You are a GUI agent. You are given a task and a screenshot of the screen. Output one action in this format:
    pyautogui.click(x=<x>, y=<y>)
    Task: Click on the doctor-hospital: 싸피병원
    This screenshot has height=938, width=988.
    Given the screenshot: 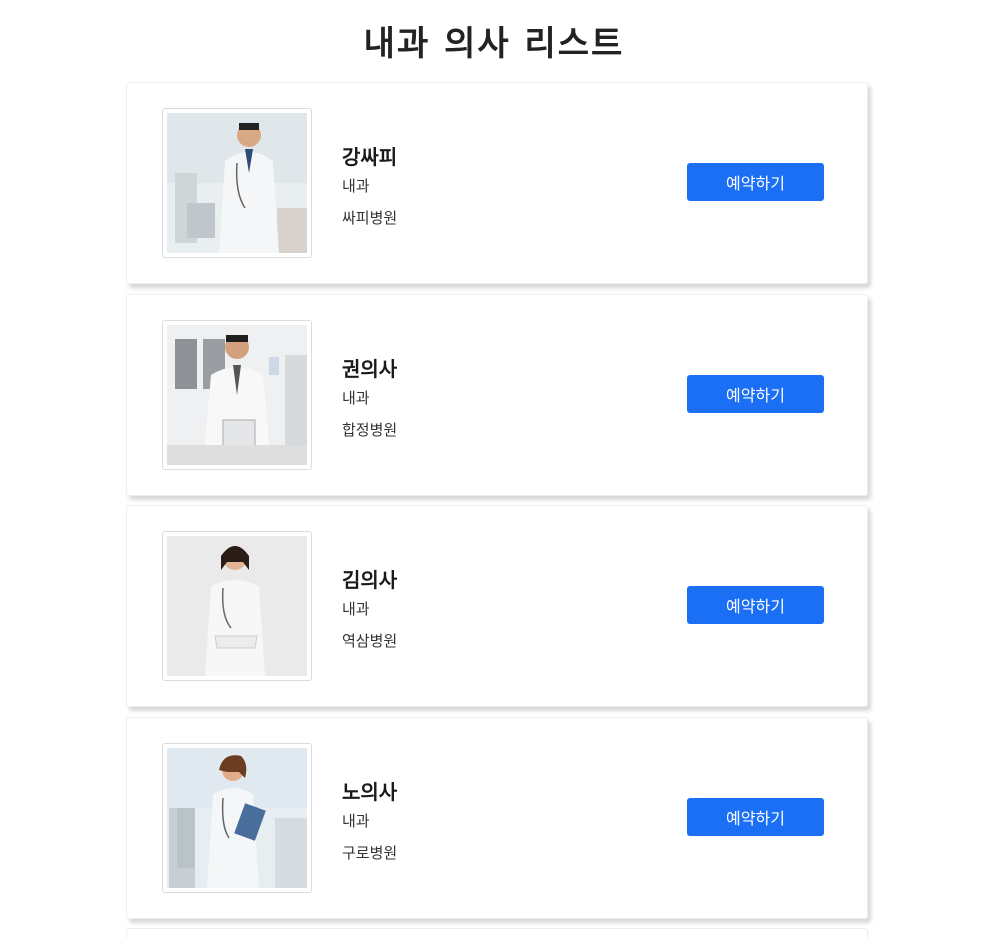 What is the action you would take?
    pyautogui.click(x=370, y=218)
    